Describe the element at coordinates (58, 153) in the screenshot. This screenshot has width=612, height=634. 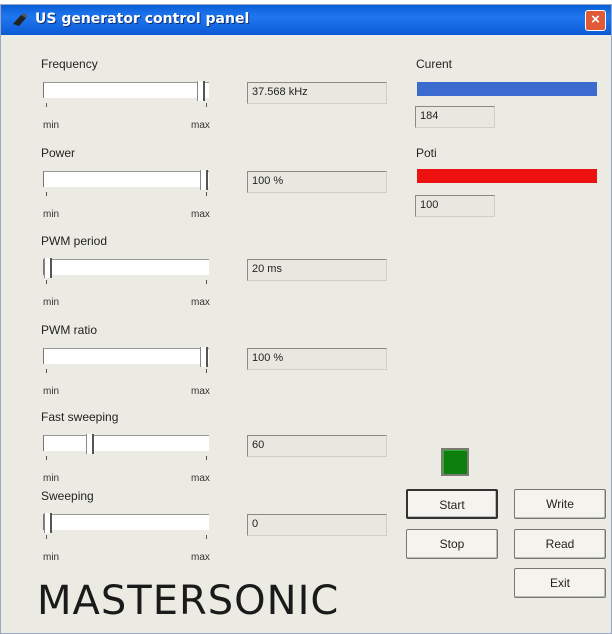
I see `slider-label: Power` at that location.